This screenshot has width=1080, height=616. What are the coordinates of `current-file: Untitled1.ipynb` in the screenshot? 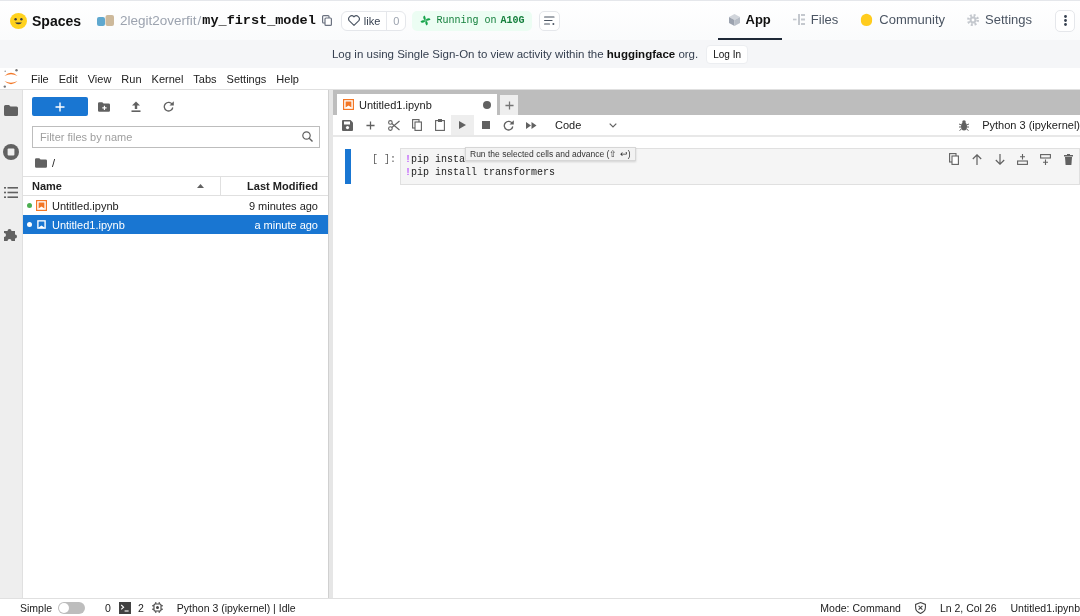 It's located at (1045, 607).